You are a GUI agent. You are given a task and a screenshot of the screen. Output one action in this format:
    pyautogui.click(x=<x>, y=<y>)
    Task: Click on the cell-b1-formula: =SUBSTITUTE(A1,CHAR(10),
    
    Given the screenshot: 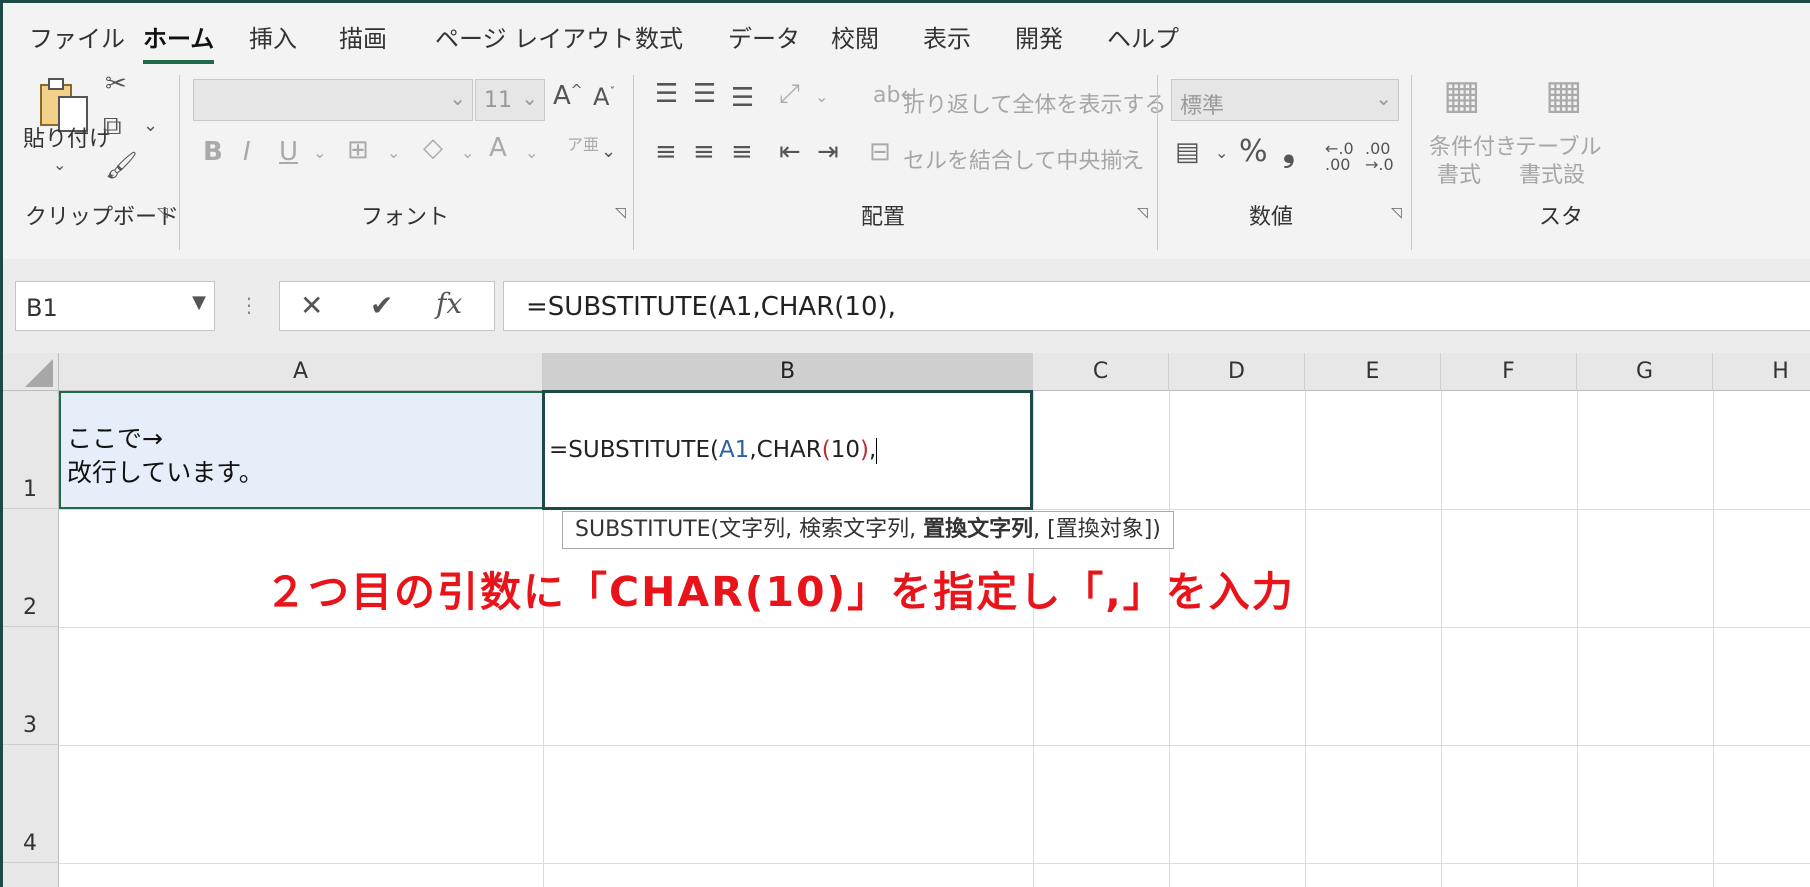 What is the action you would take?
    pyautogui.click(x=713, y=450)
    